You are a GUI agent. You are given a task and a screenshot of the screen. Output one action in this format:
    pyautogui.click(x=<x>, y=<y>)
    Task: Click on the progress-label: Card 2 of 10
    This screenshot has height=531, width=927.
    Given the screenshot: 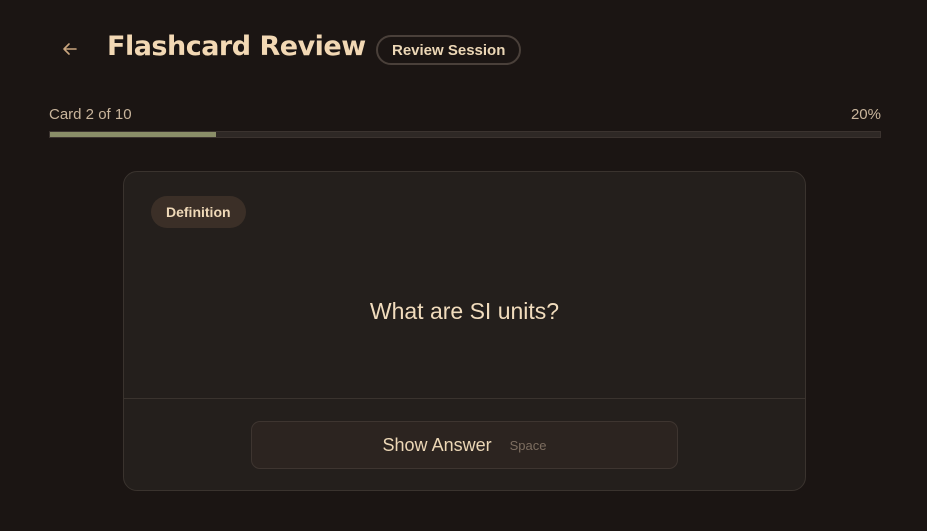 What is the action you would take?
    pyautogui.click(x=90, y=114)
    